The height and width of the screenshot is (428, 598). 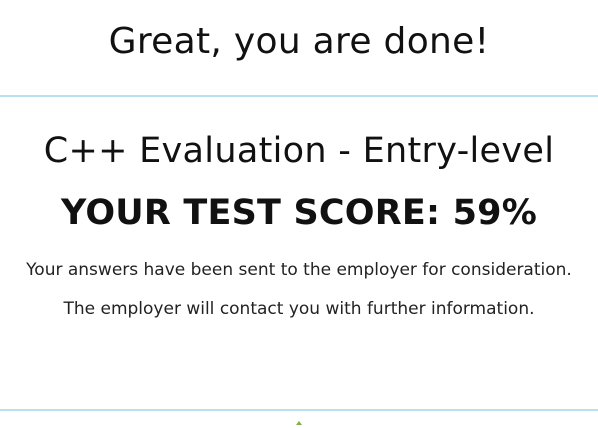 I want to click on test-score: YOUR TEST SCORE: 59%, so click(x=299, y=204).